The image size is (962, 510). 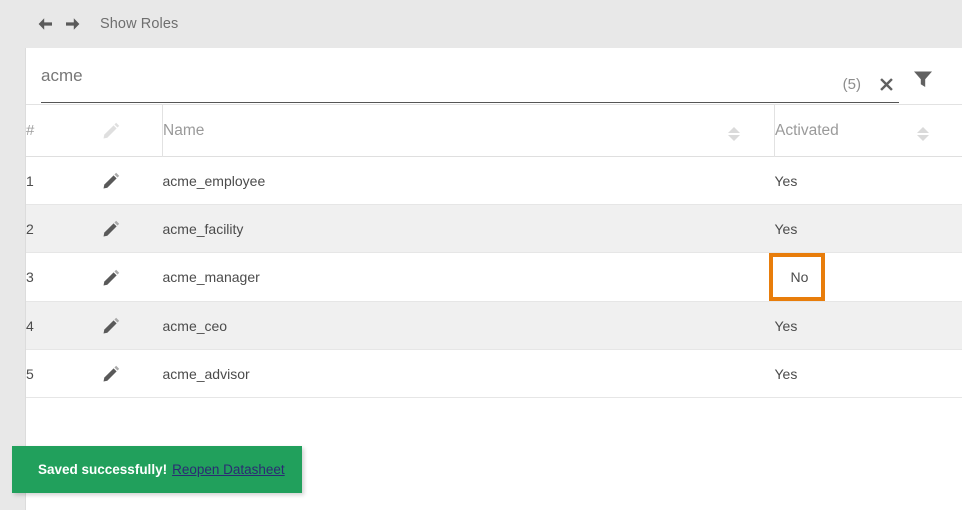 What do you see at coordinates (103, 469) in the screenshot?
I see `toast-message: Saved successfully!` at bounding box center [103, 469].